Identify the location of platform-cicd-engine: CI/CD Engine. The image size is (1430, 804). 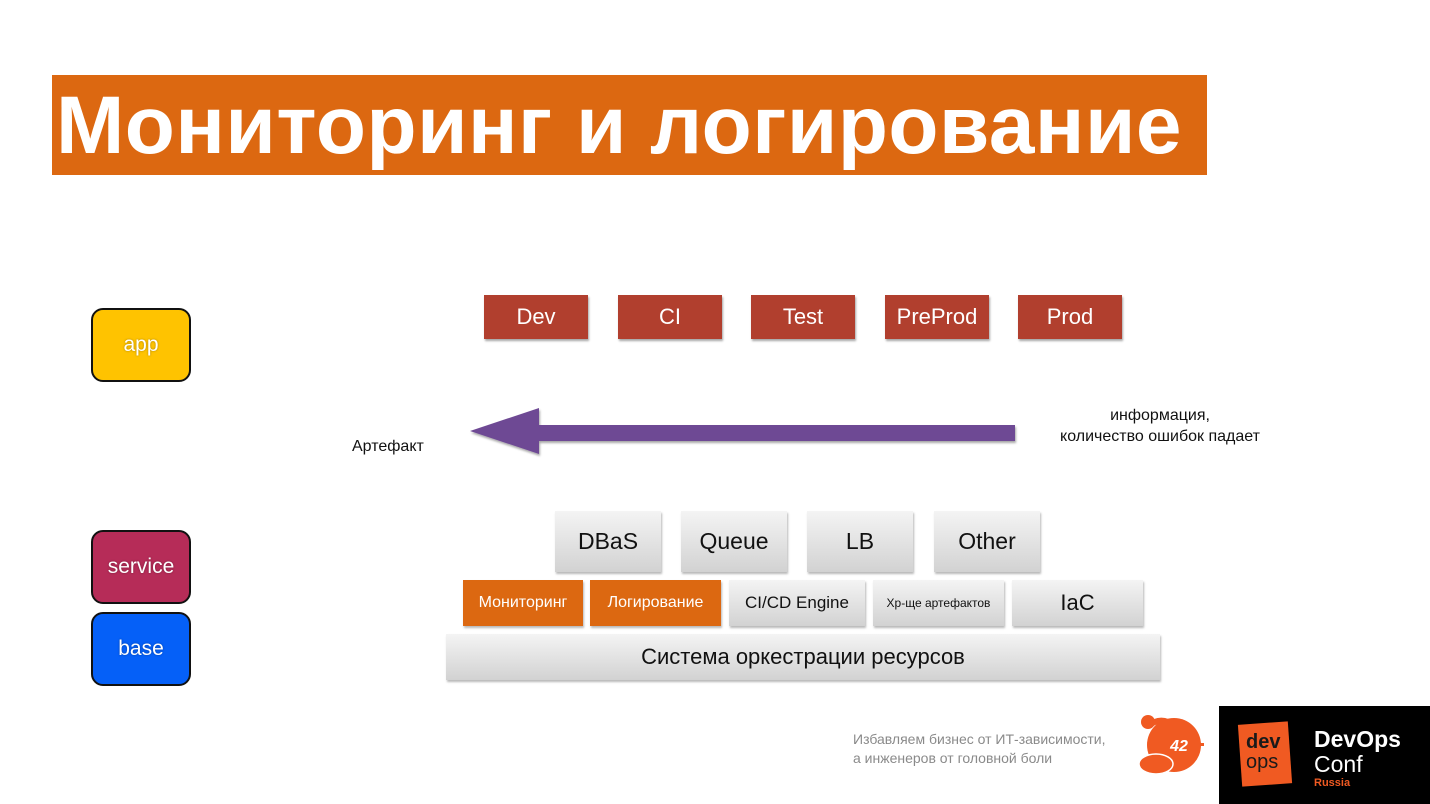
(797, 603).